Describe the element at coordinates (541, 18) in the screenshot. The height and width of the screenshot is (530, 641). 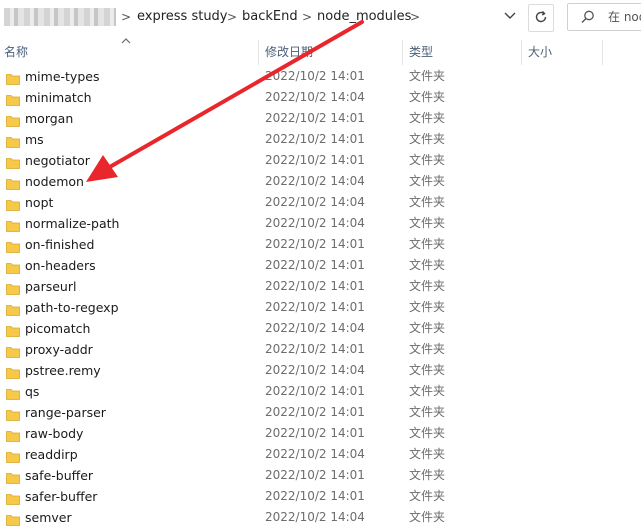
I see `refresh-icon` at that location.